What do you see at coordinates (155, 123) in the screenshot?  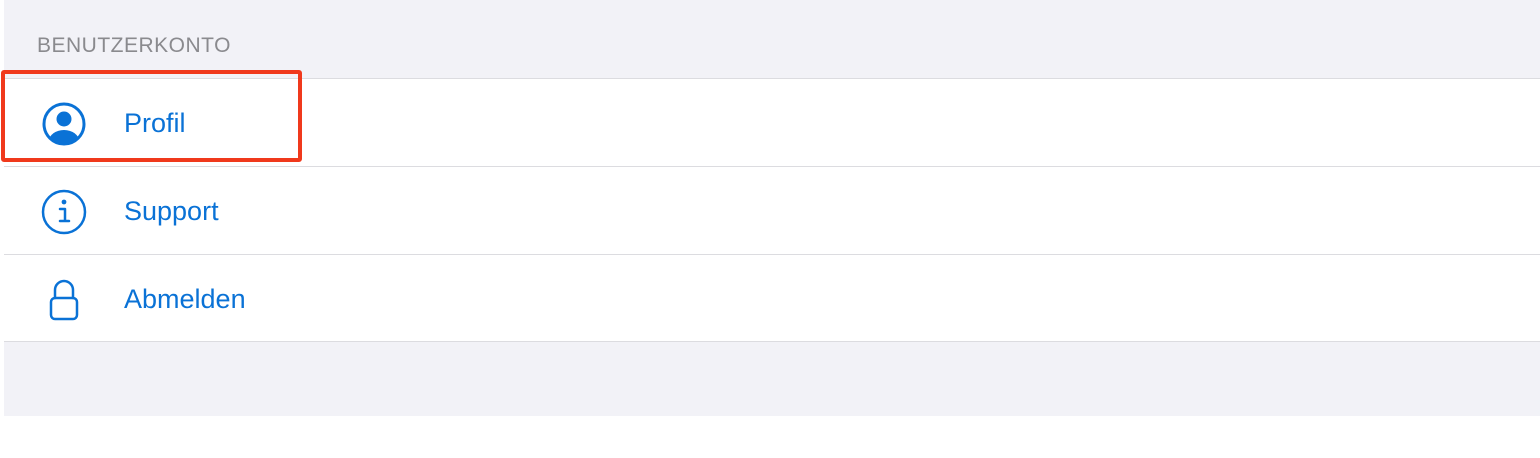 I see `menu-item-label: Profil` at bounding box center [155, 123].